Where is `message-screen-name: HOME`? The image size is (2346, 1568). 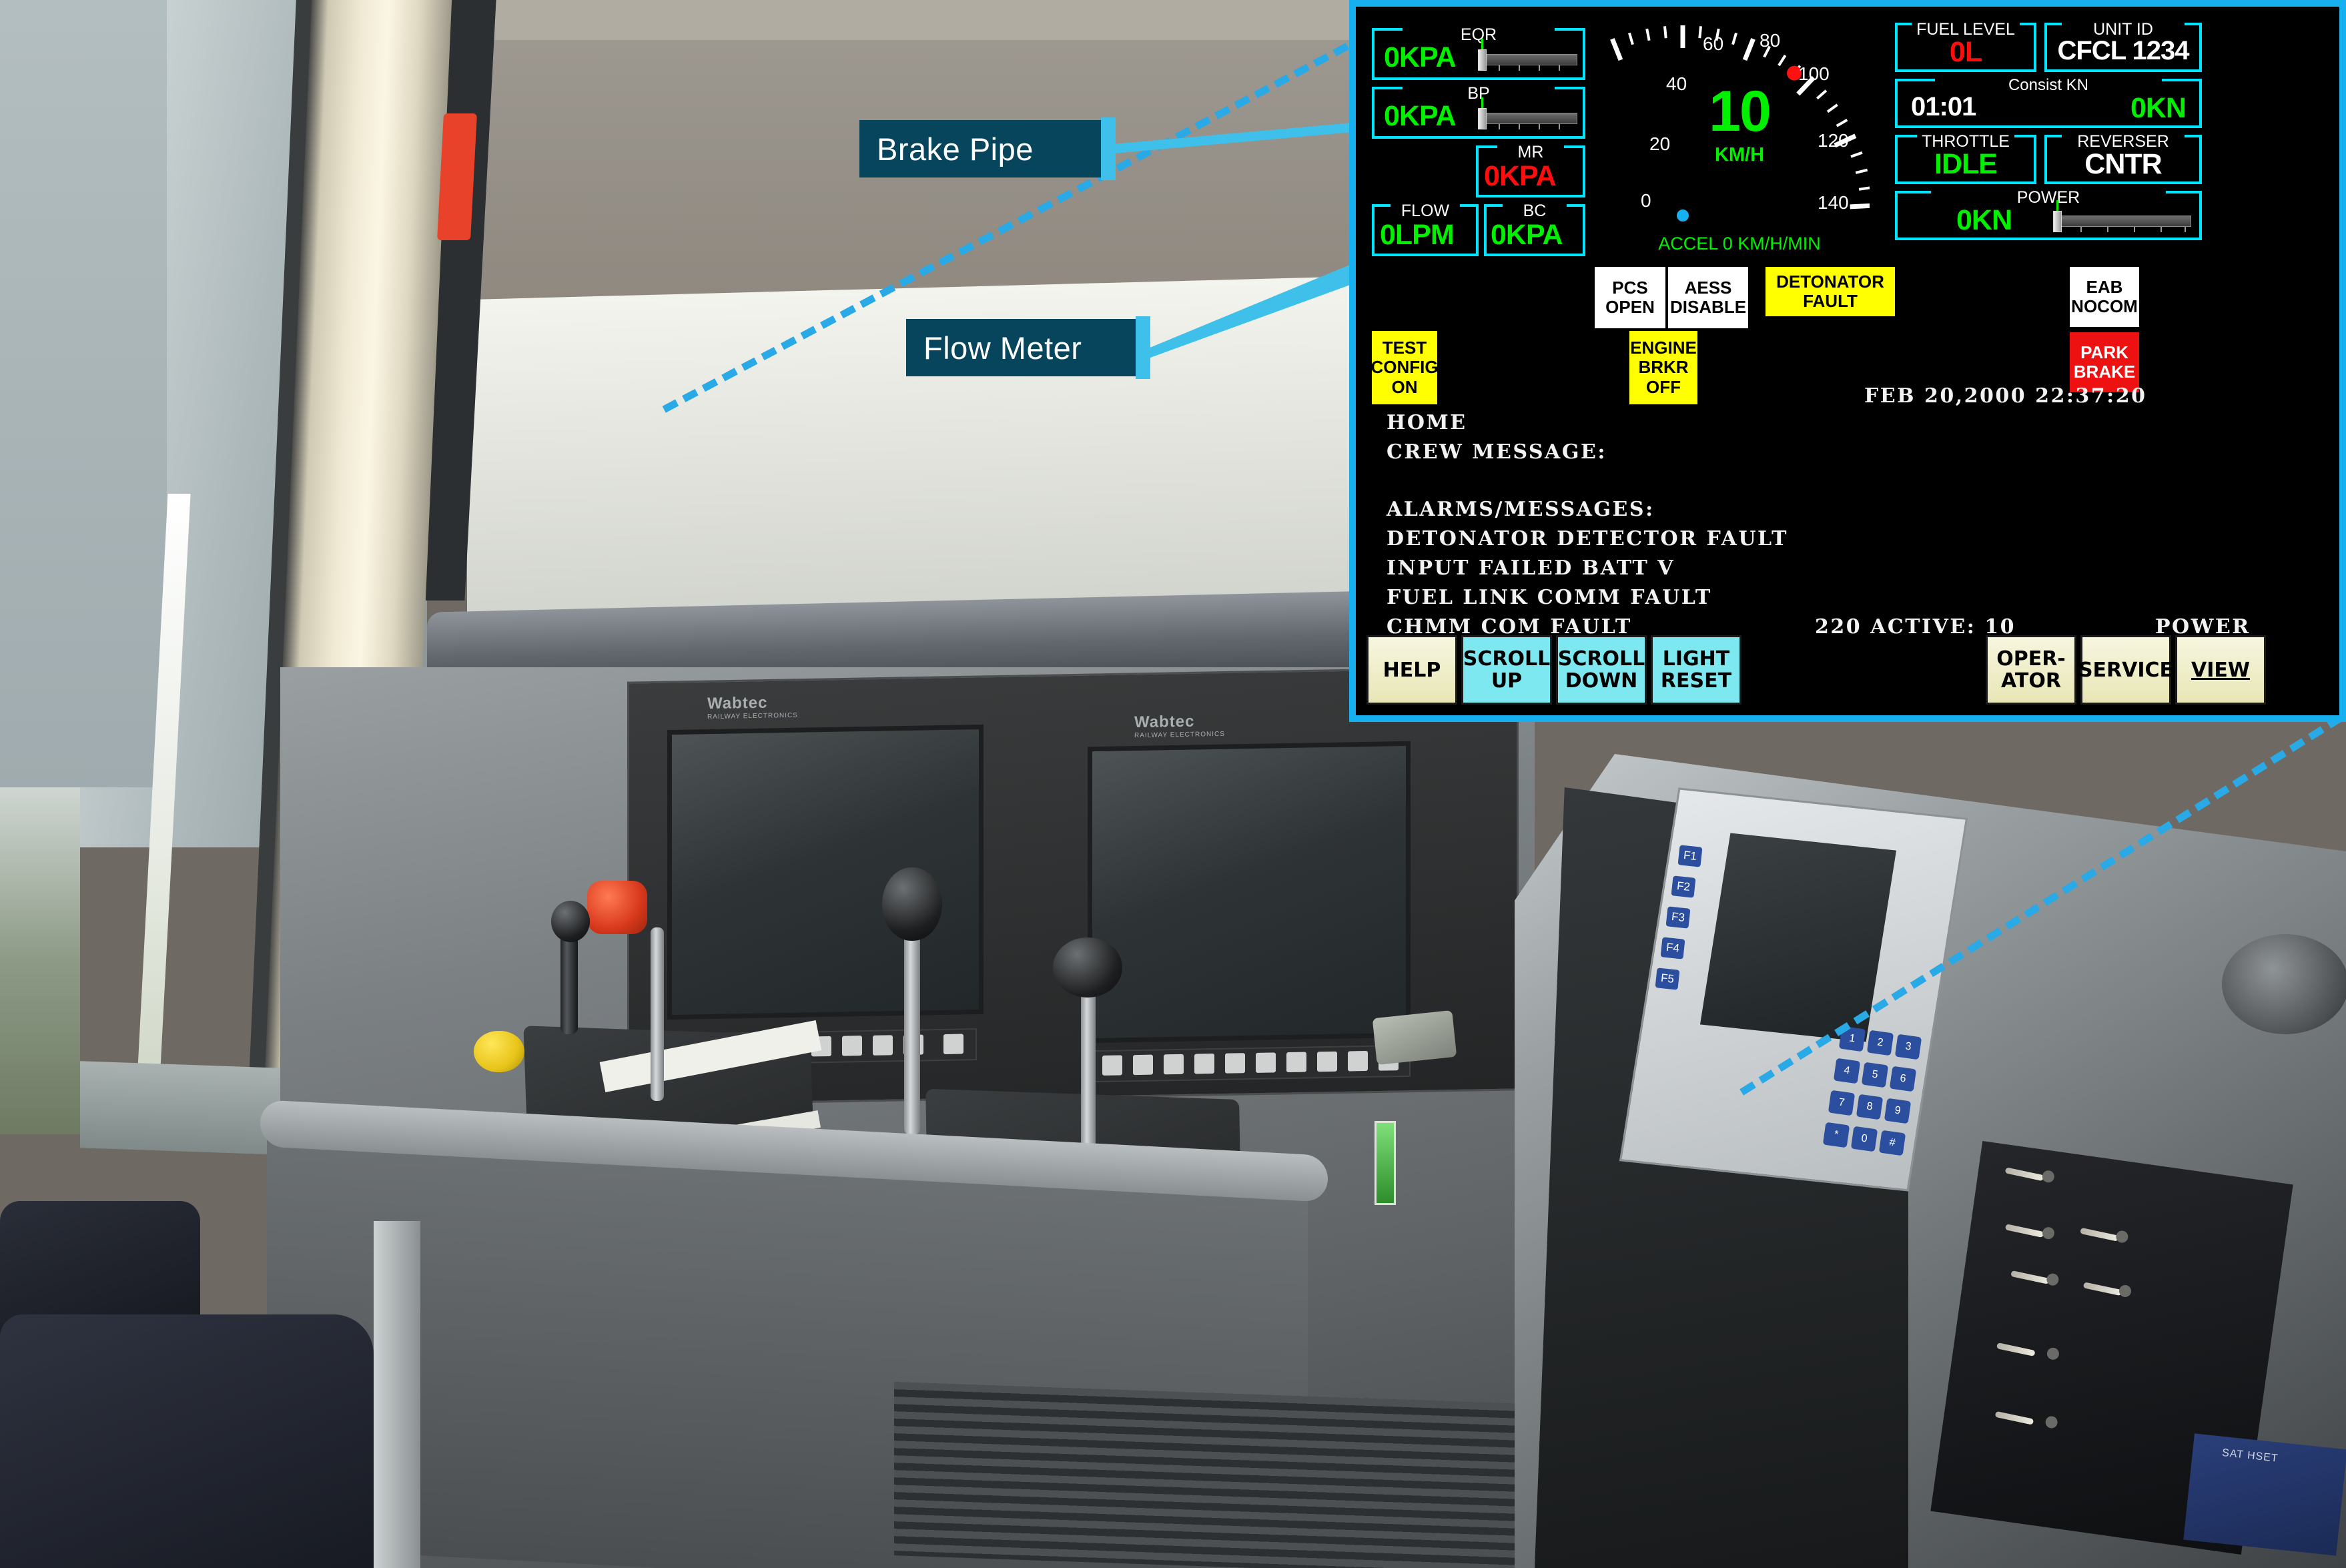
message-screen-name: HOME is located at coordinates (1427, 423).